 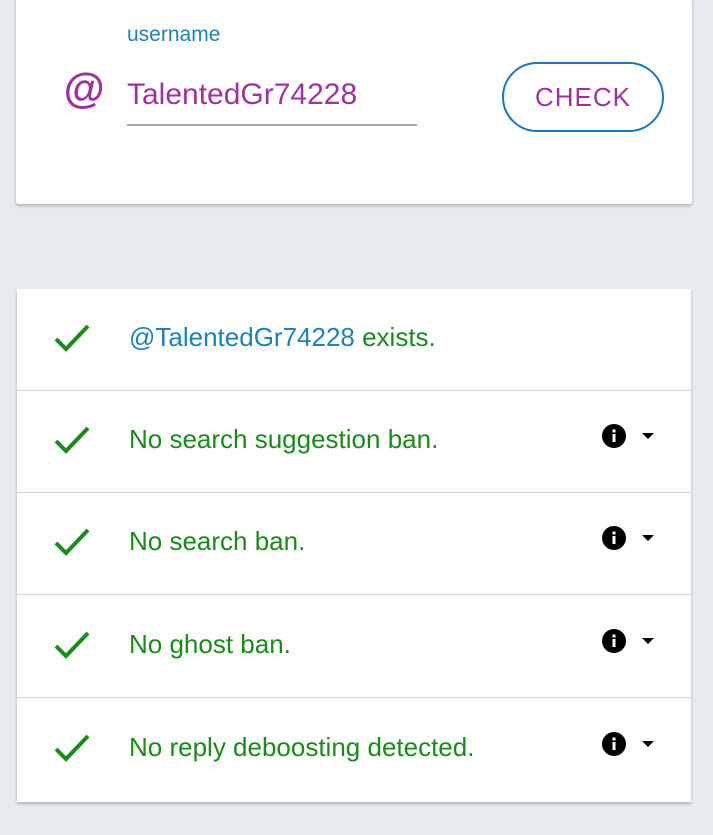 I want to click on result-message: No search ban., so click(x=217, y=541).